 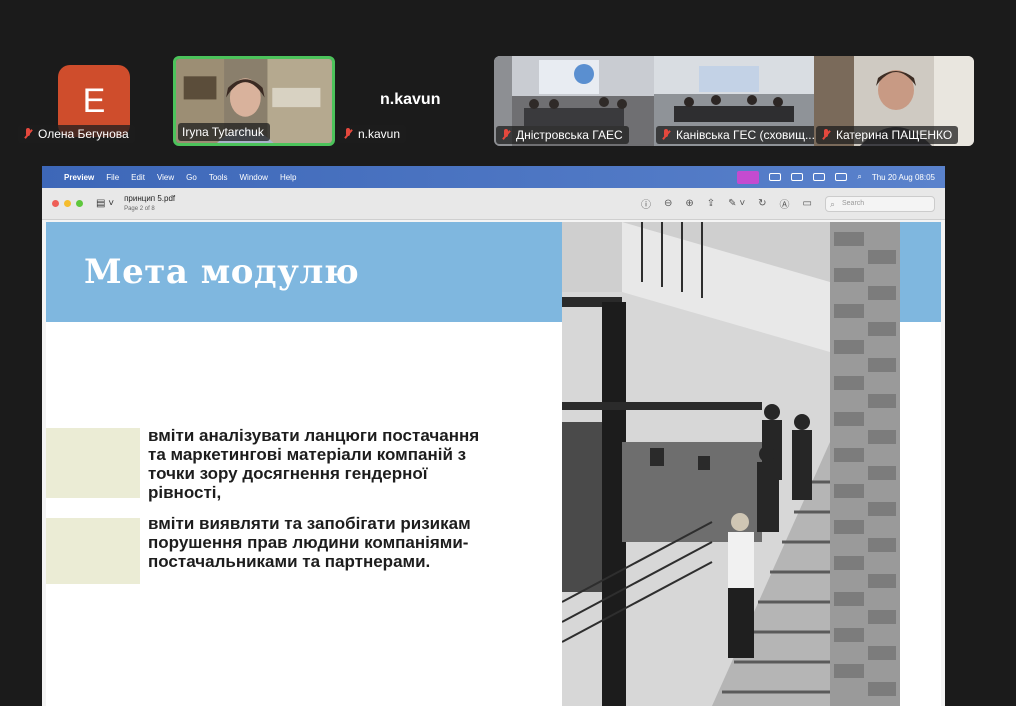 I want to click on participant-tile-iryna: Iryna Tytarchuk, so click(x=254, y=101).